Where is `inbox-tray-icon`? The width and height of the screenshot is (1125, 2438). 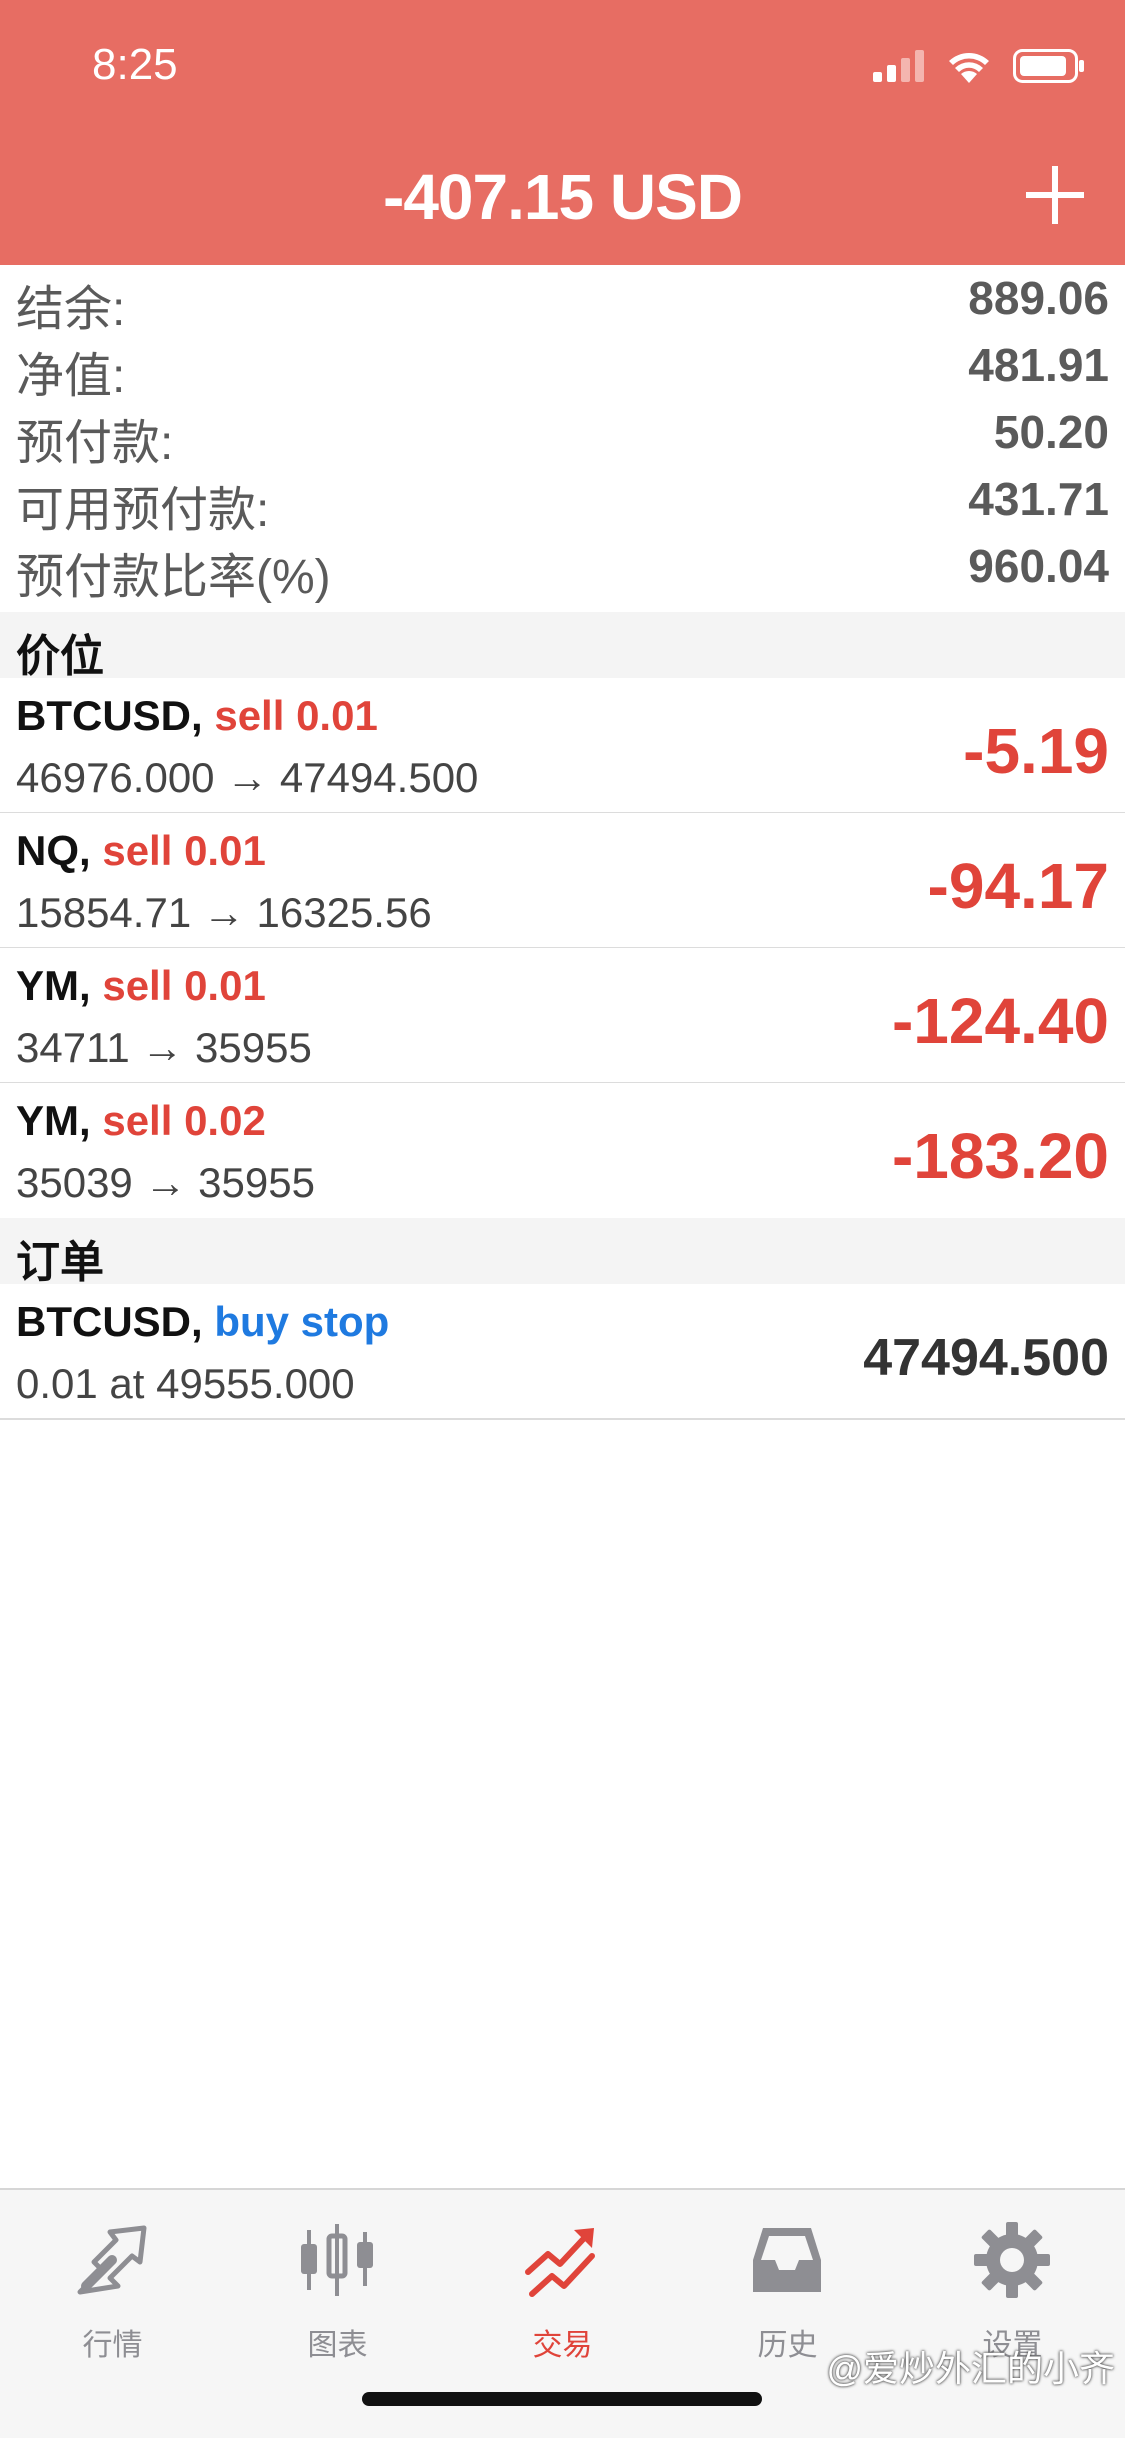 inbox-tray-icon is located at coordinates (787, 2260).